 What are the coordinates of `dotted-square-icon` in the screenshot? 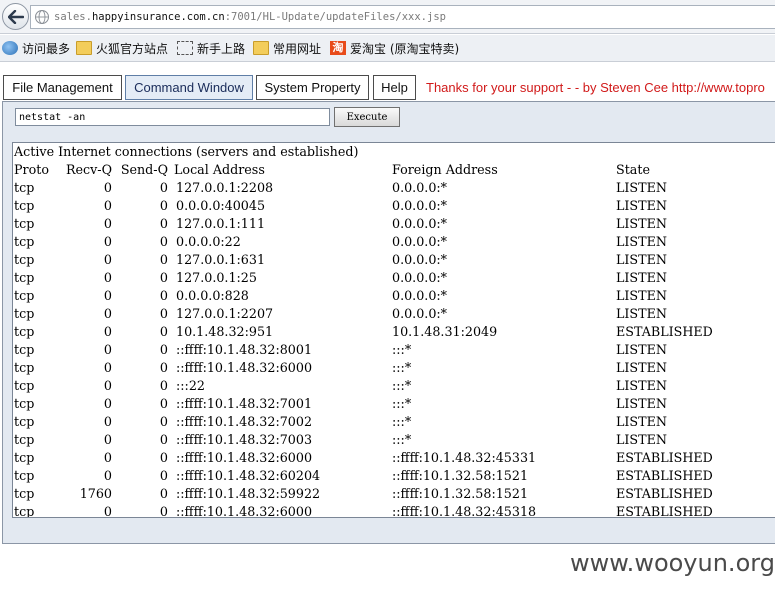 It's located at (185, 48).